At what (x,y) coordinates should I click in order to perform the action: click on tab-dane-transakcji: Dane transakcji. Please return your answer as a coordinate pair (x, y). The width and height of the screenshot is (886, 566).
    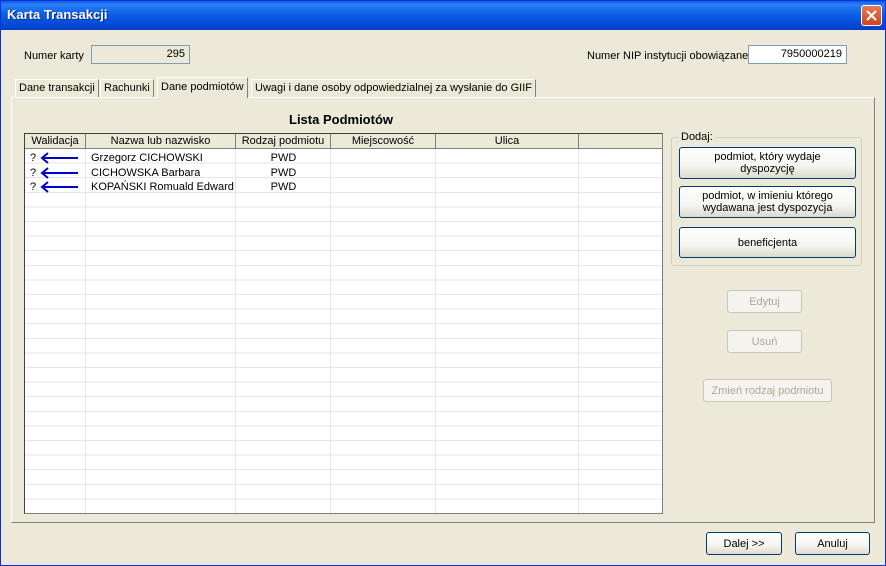
    Looking at the image, I should click on (57, 88).